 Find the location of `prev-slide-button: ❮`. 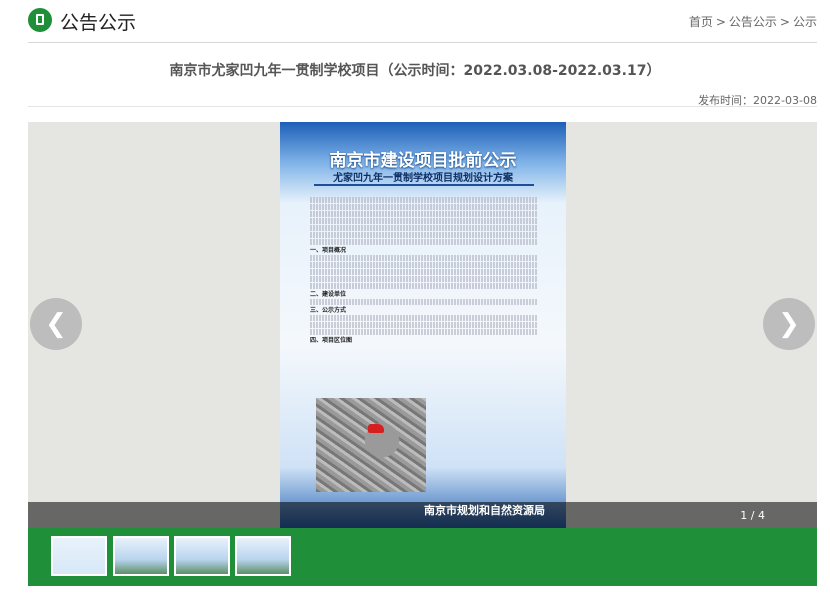

prev-slide-button: ❮ is located at coordinates (56, 324).